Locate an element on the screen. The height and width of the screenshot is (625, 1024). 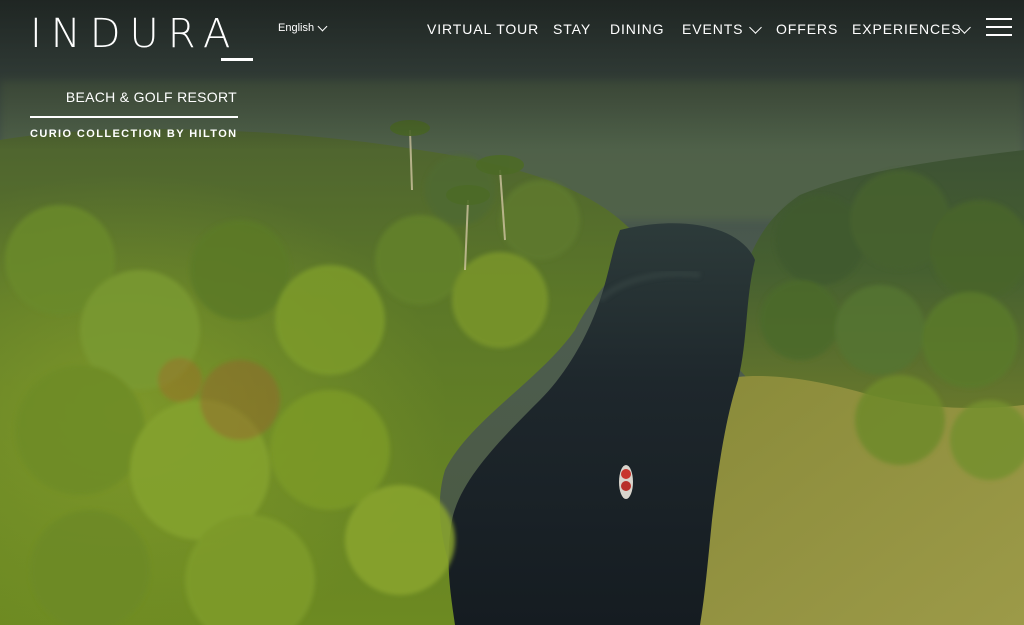
nav-experiences: EXPERIENCES is located at coordinates (907, 29).